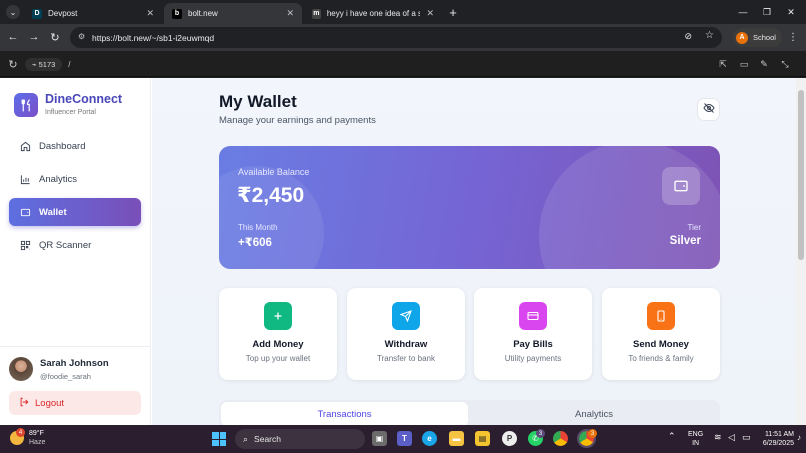 Image resolution: width=806 pixels, height=453 pixels. Describe the element at coordinates (742, 37) in the screenshot. I see `profile-avatar: A` at that location.